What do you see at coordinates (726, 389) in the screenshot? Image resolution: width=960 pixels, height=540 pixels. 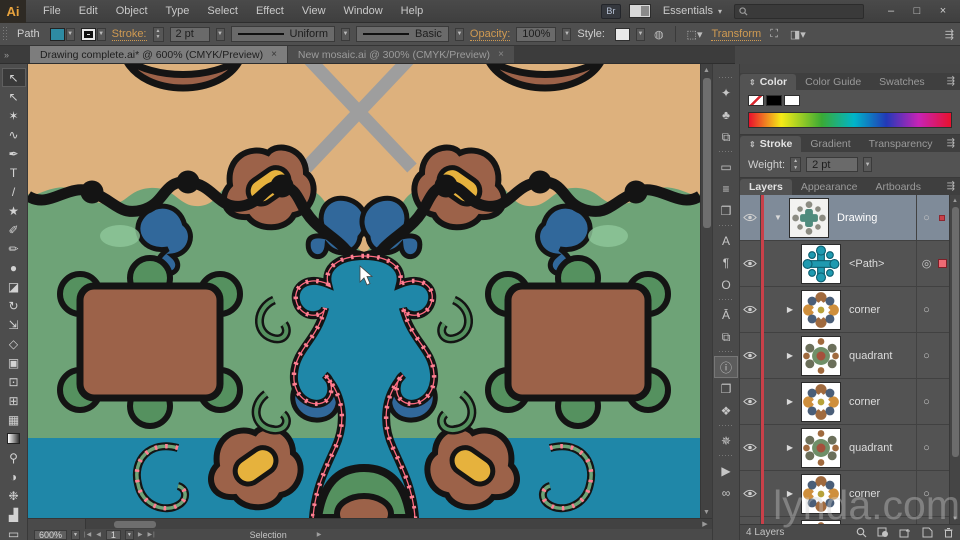 I see `document-info-panel-icon: ❐` at bounding box center [726, 389].